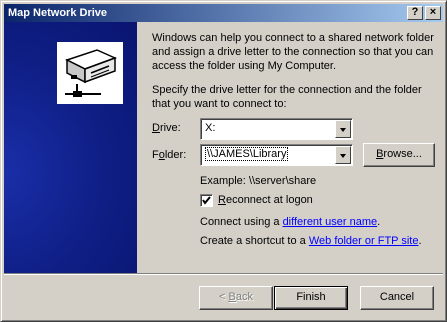 The image size is (447, 322). I want to click on back-button: < Back, so click(236, 298).